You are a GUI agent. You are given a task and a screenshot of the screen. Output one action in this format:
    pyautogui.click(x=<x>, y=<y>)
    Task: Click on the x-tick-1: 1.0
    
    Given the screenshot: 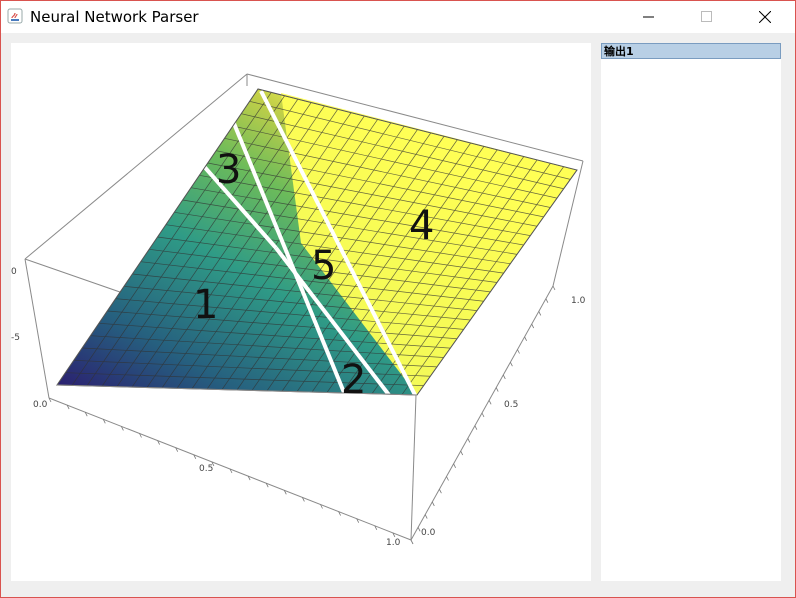 What is the action you would take?
    pyautogui.click(x=393, y=543)
    